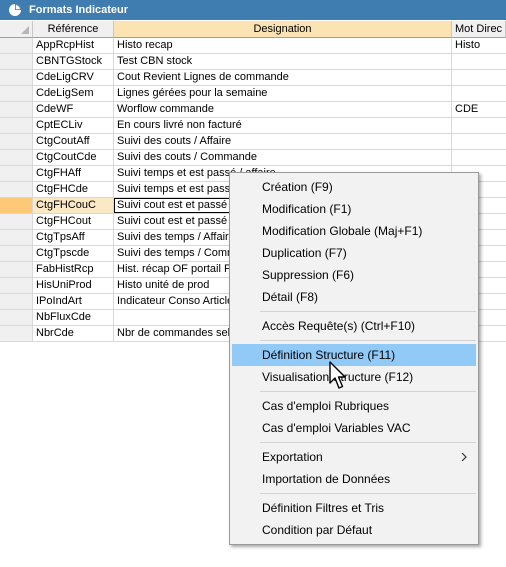  I want to click on cell-reference: CtgFHCde, so click(73, 190).